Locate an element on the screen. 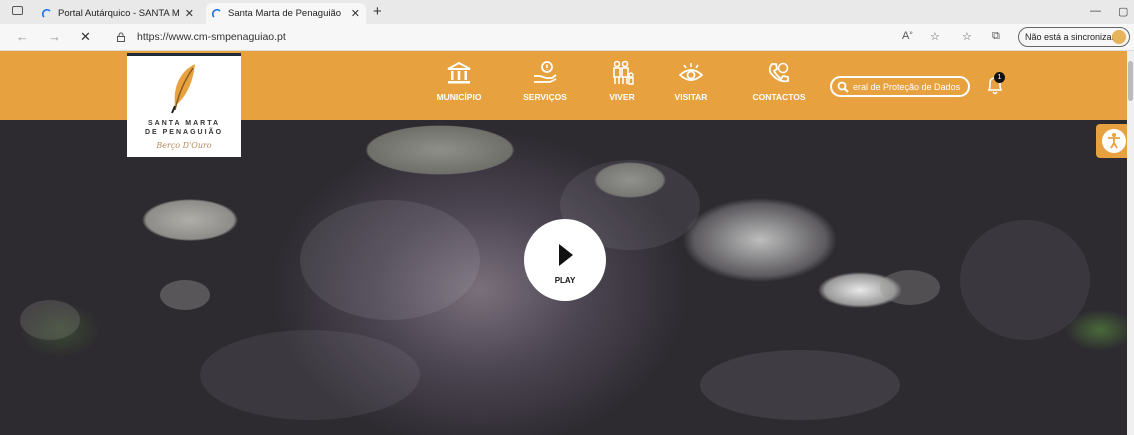 This screenshot has width=1134, height=435. menu-label: VIVER is located at coordinates (622, 97).